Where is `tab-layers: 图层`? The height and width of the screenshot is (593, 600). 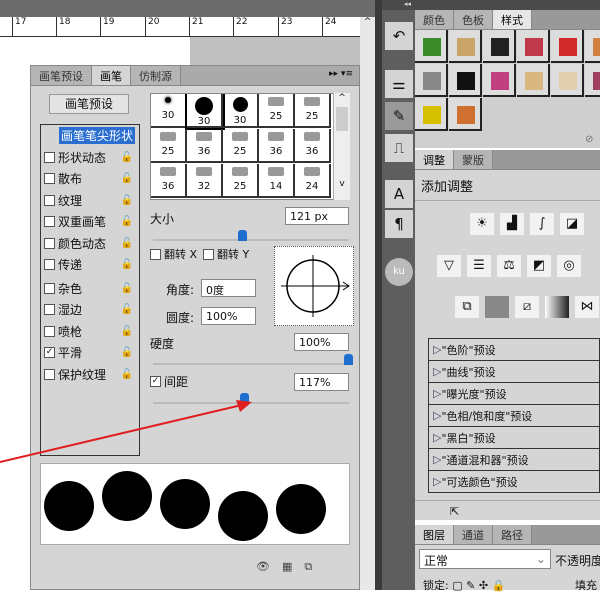
tab-layers: 图层 is located at coordinates (434, 534).